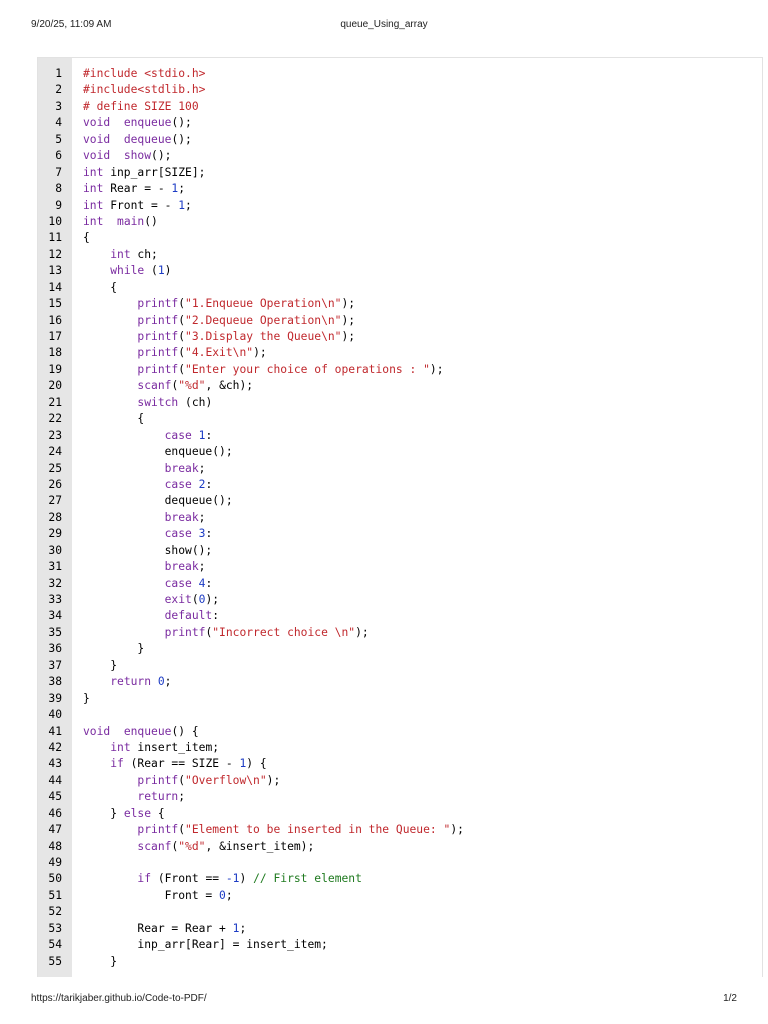 The width and height of the screenshot is (768, 1024). I want to click on line-number: 43, so click(55, 764).